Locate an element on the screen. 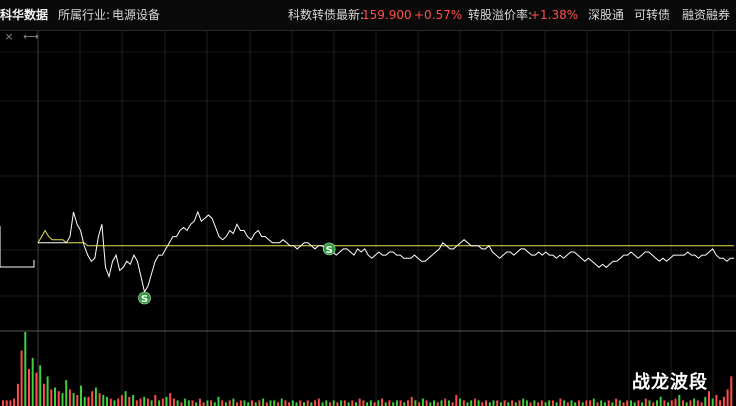 The height and width of the screenshot is (406, 736). convertible-bond-link: 可转债 is located at coordinates (652, 15).